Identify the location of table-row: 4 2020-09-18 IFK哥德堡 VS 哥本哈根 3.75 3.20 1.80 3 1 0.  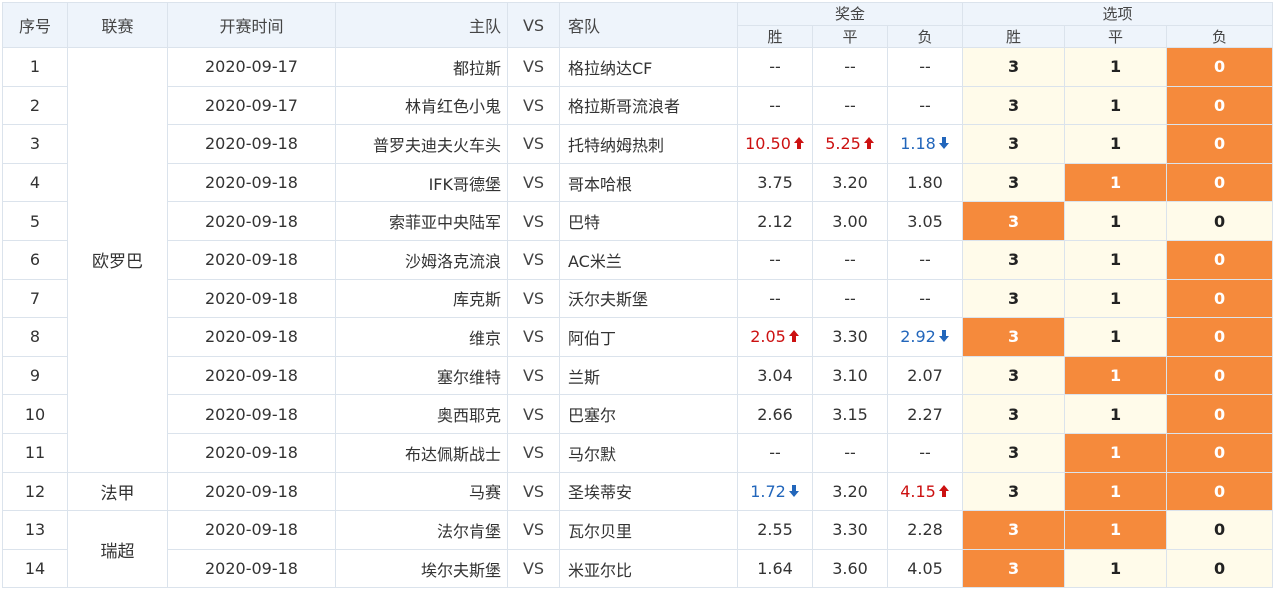
(638, 182).